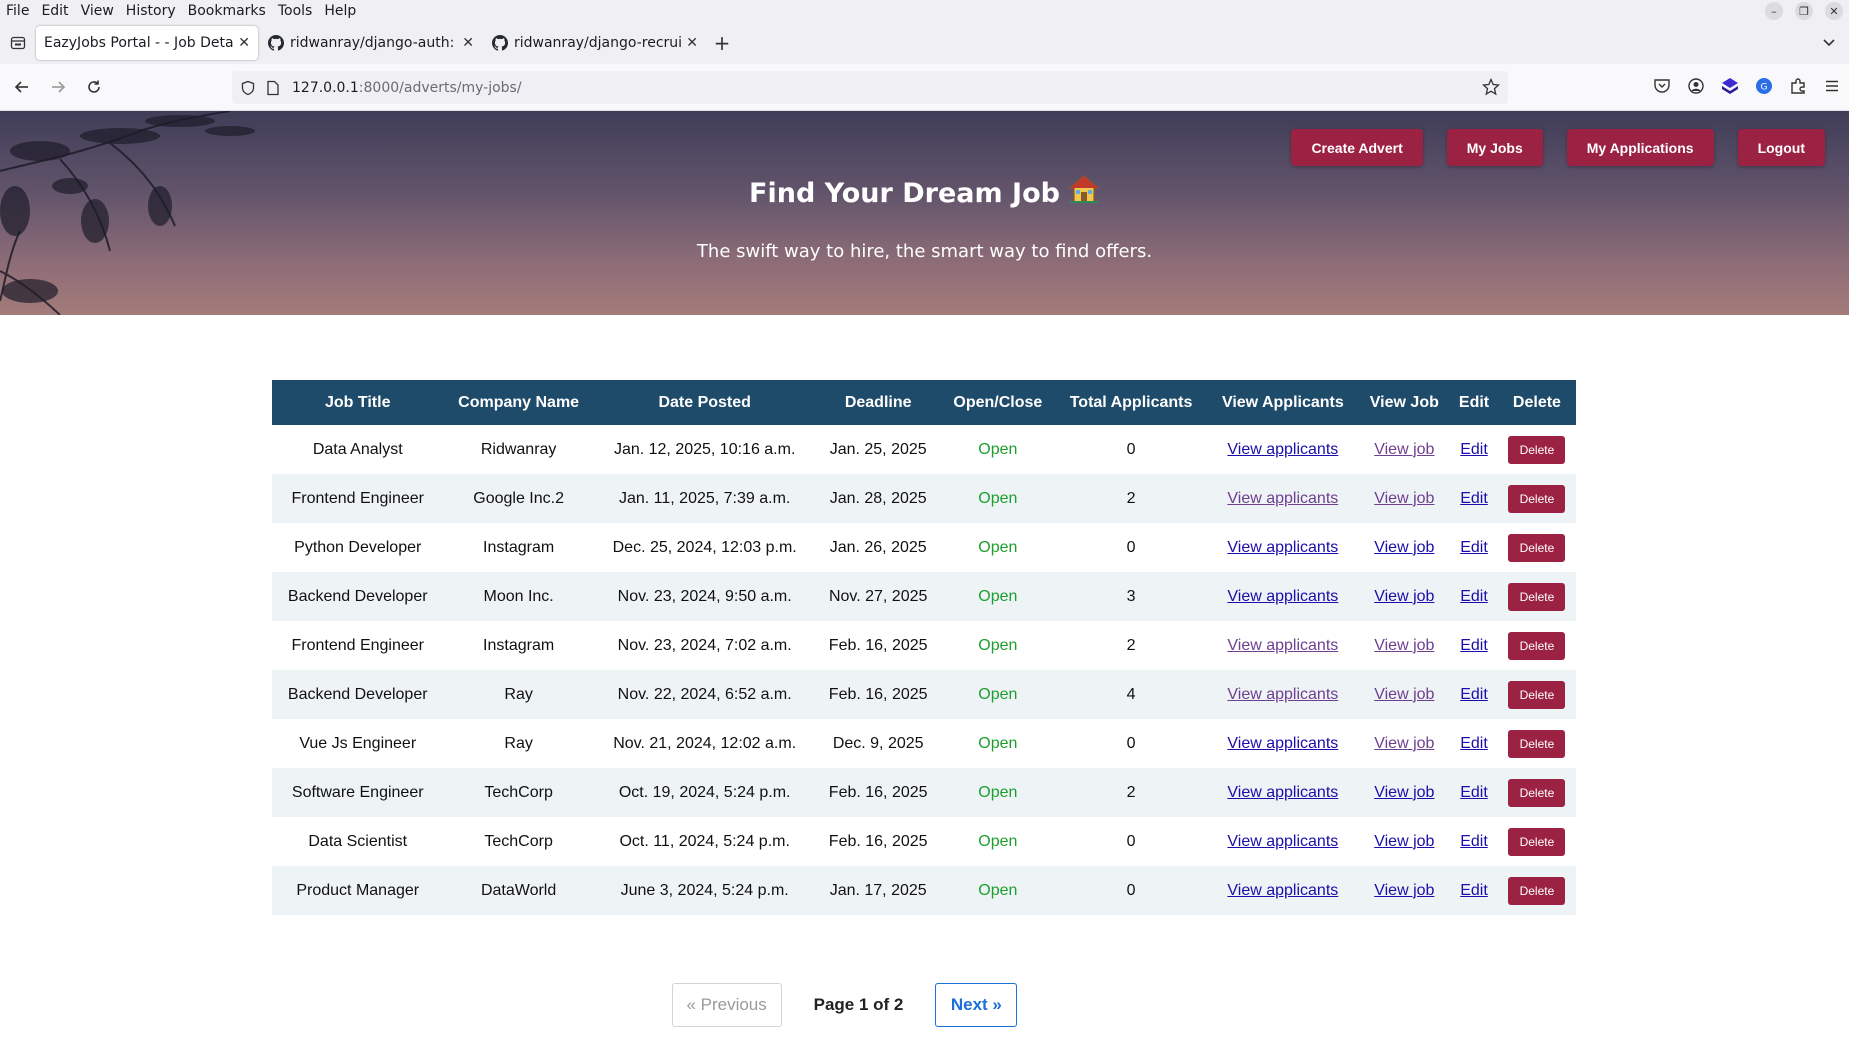 The image size is (1849, 1050). What do you see at coordinates (1662, 86) in the screenshot?
I see `pocket-icon` at bounding box center [1662, 86].